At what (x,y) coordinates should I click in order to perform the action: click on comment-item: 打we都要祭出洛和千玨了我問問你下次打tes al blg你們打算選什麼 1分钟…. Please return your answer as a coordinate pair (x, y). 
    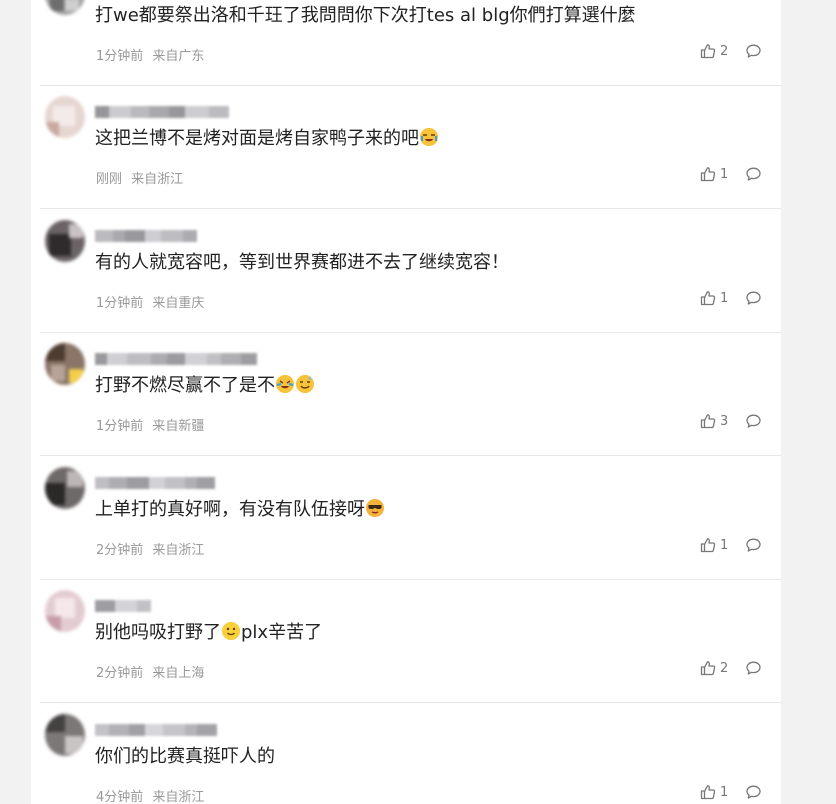
    Looking at the image, I should click on (406, 43).